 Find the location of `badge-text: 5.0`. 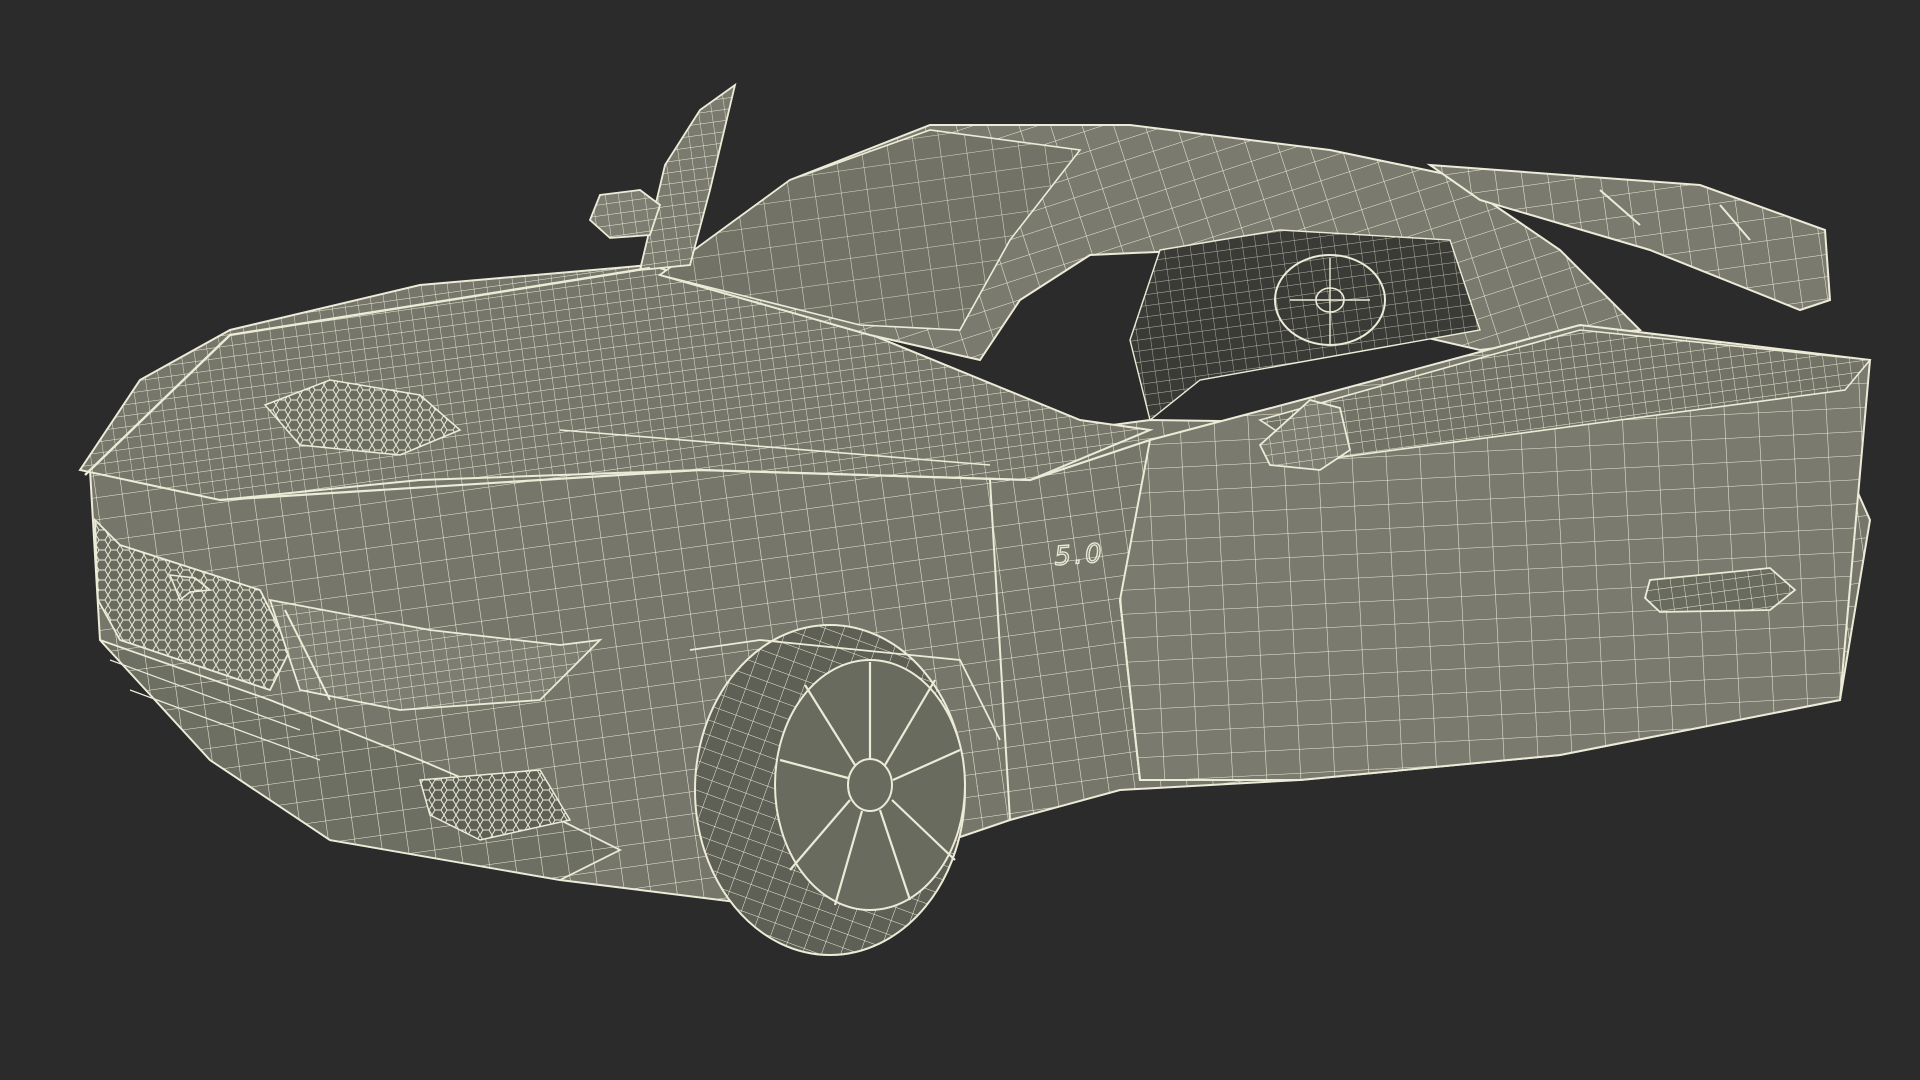

badge-text: 5.0 is located at coordinates (1079, 555).